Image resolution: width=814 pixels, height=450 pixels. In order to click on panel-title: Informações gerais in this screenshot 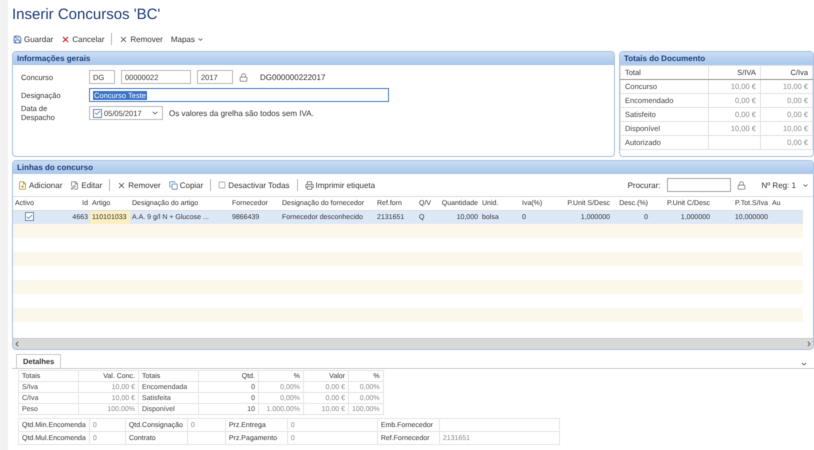, I will do `click(313, 58)`.